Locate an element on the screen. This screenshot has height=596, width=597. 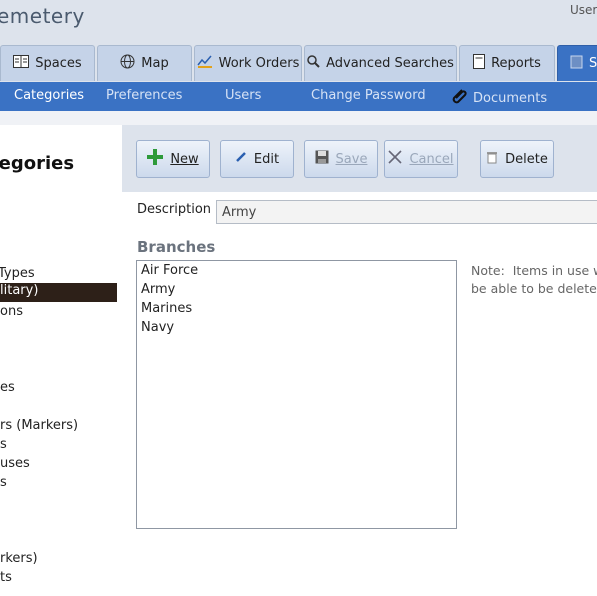
tab-settings: S is located at coordinates (577, 63).